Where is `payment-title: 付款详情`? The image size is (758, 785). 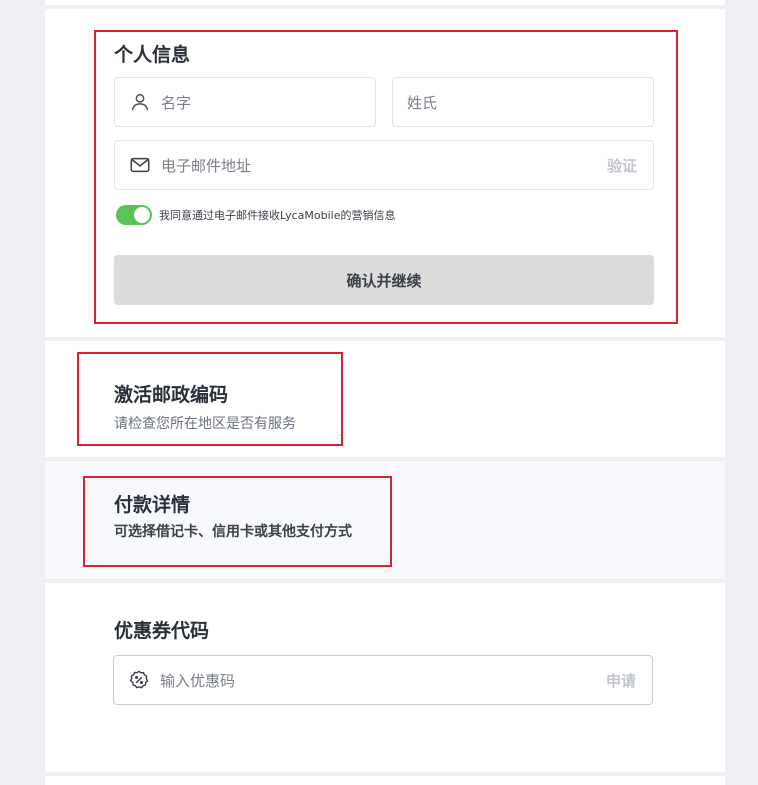
payment-title: 付款详情 is located at coordinates (152, 503).